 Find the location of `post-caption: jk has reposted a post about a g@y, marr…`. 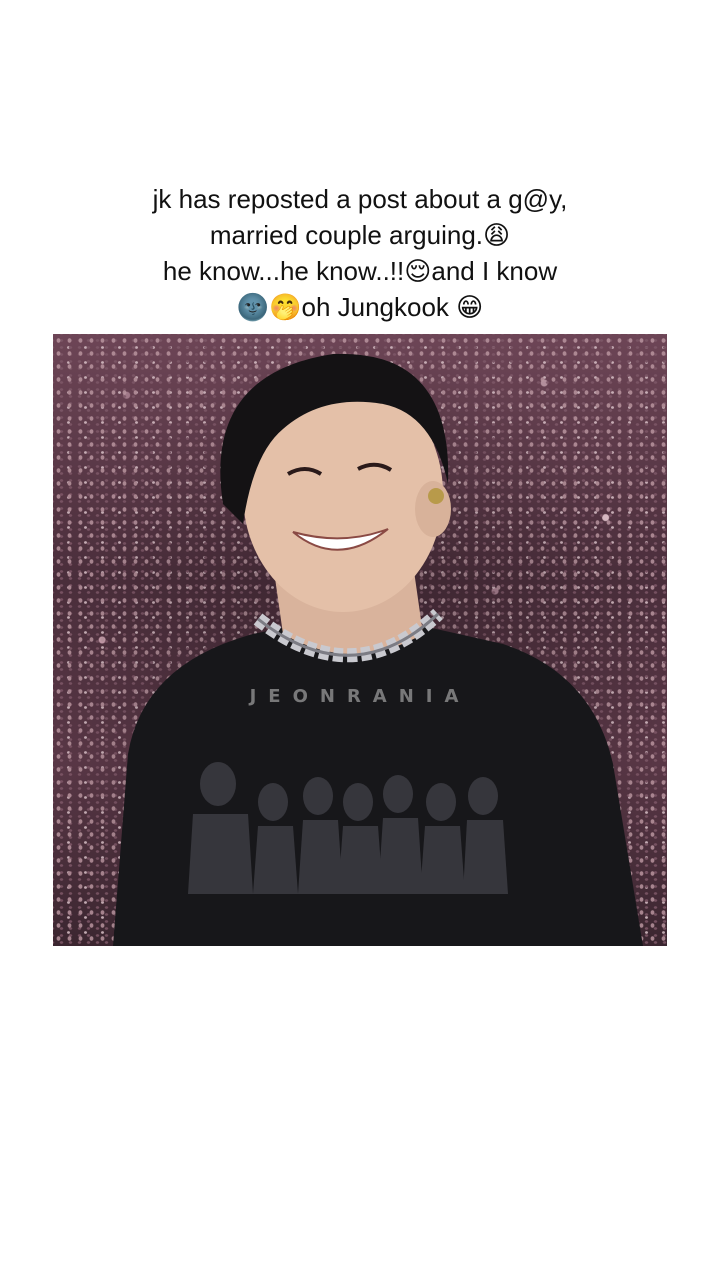

post-caption: jk has reposted a post about a g@y, marr… is located at coordinates (360, 253).